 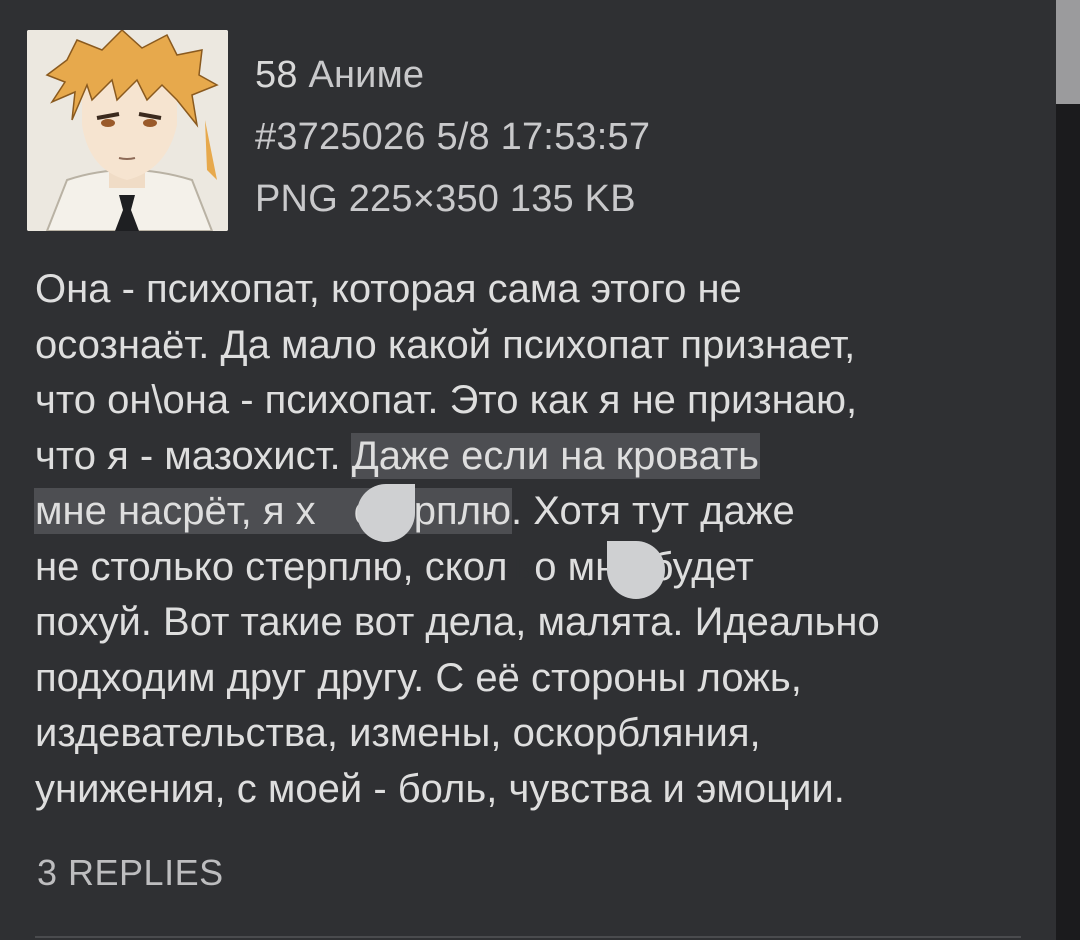 I want to click on post-number: 58, so click(x=276, y=75).